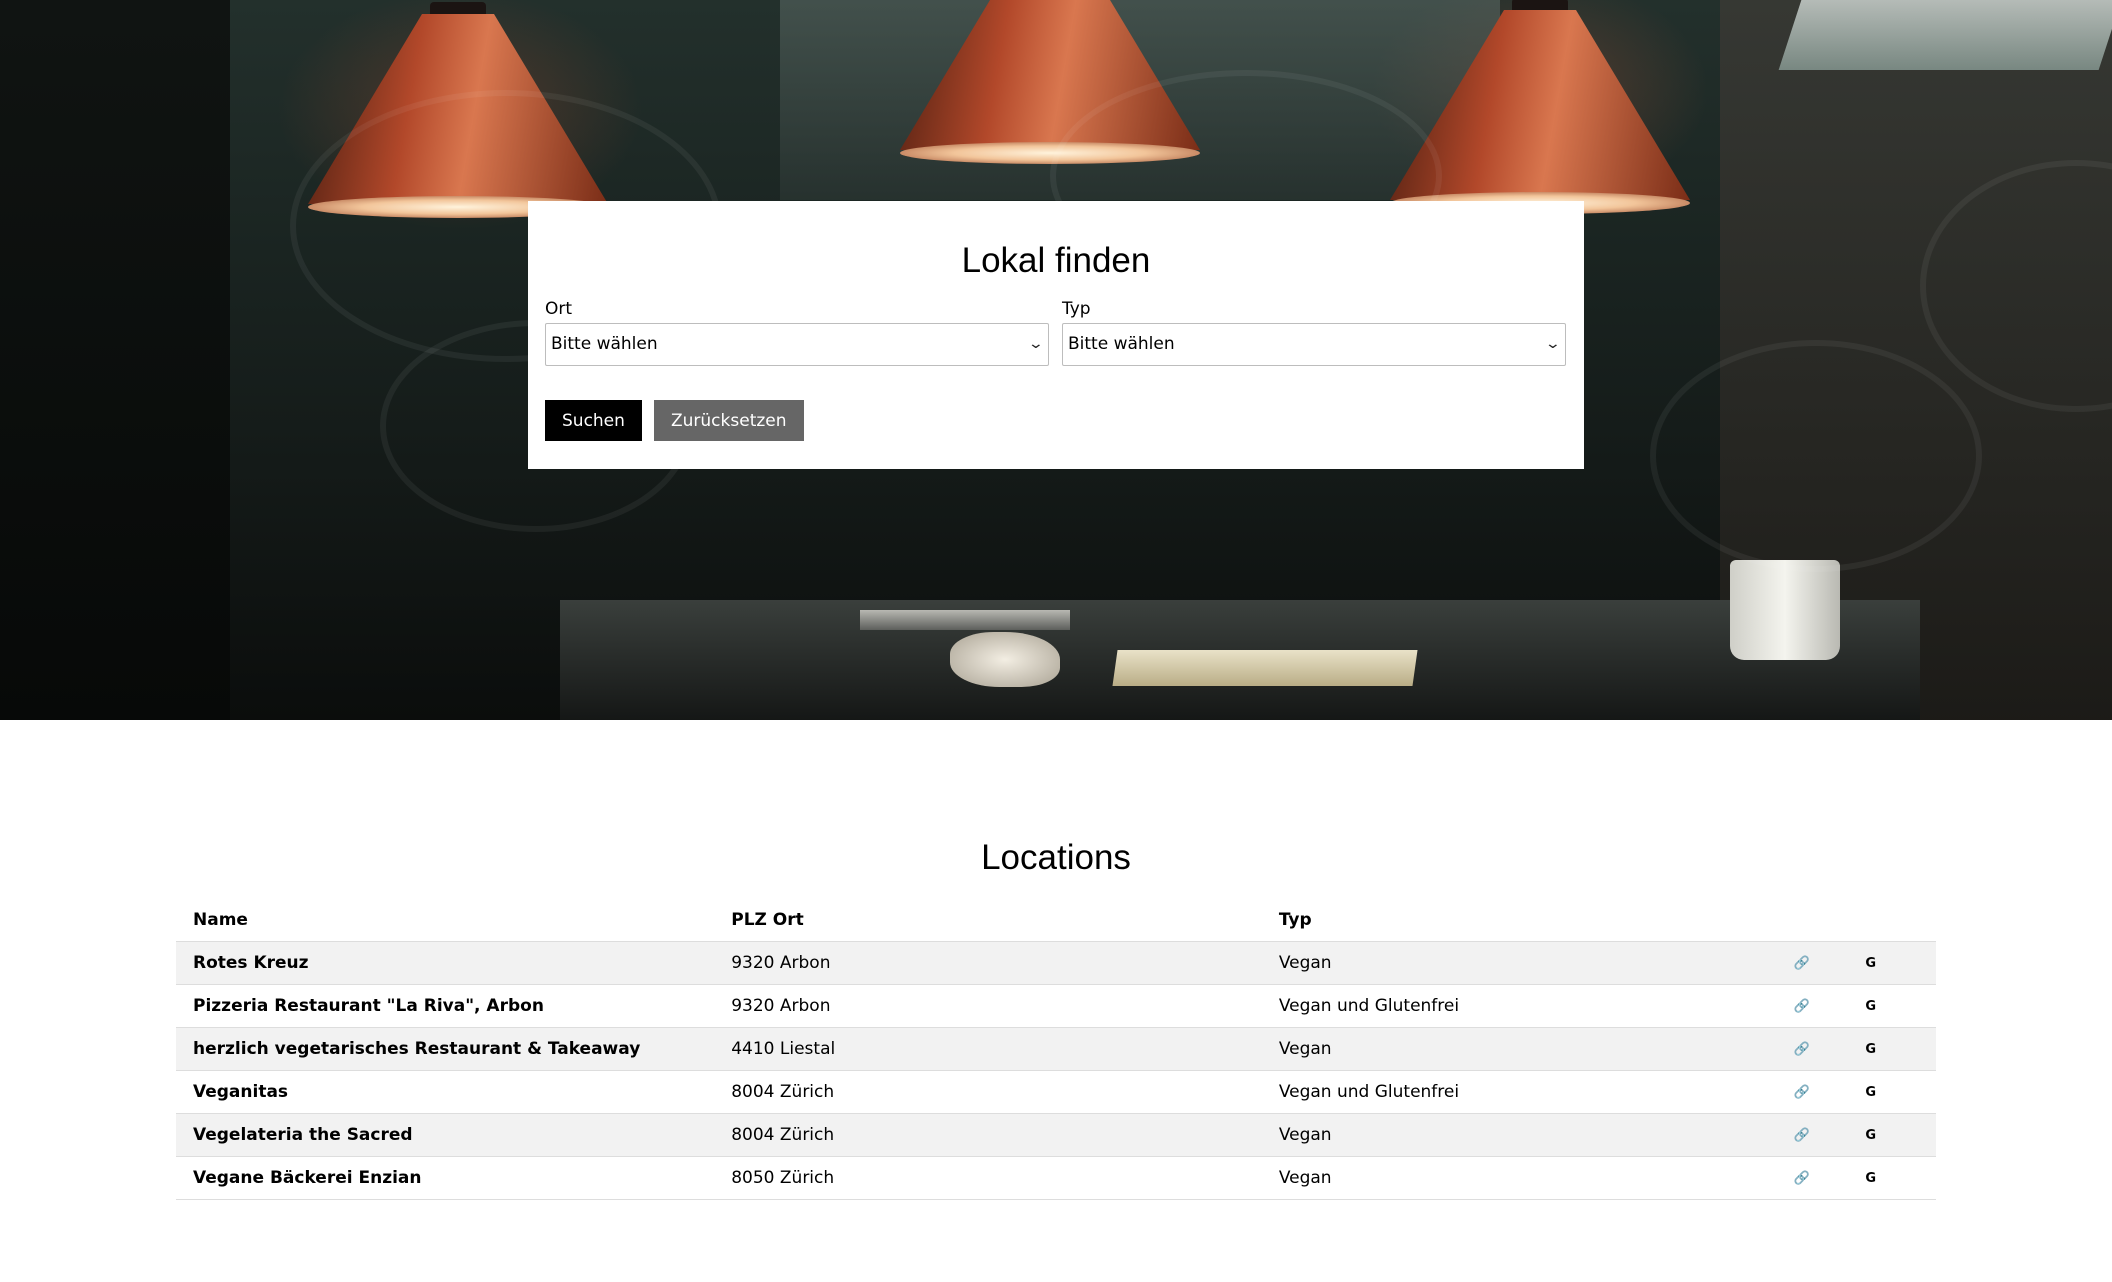 This screenshot has height=1282, width=2112. What do you see at coordinates (445, 920) in the screenshot?
I see `header-name: Name` at bounding box center [445, 920].